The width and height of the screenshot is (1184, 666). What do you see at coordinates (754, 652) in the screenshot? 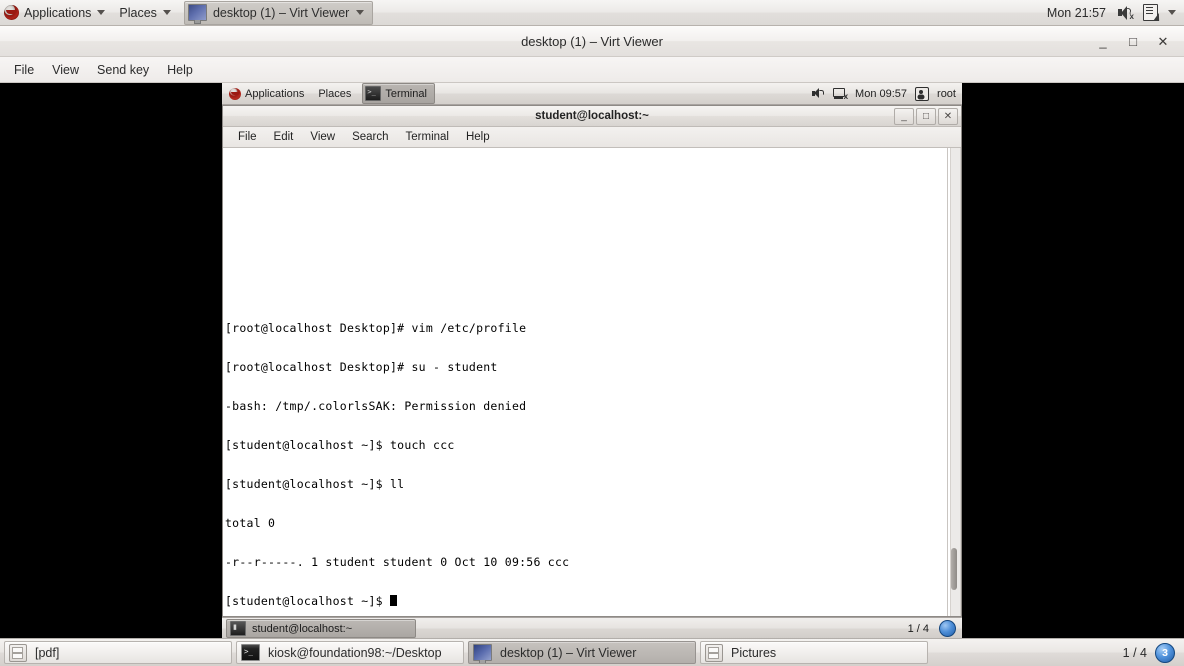
I see `taskbar-button-label: Pictures` at bounding box center [754, 652].